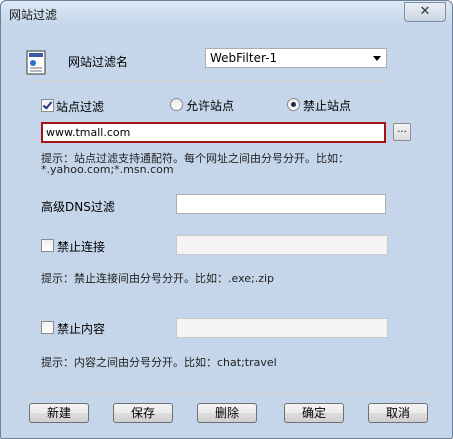  Describe the element at coordinates (107, 169) in the screenshot. I see `site-filter-hint-example: *.yahoo.com;*.msn.com` at that location.